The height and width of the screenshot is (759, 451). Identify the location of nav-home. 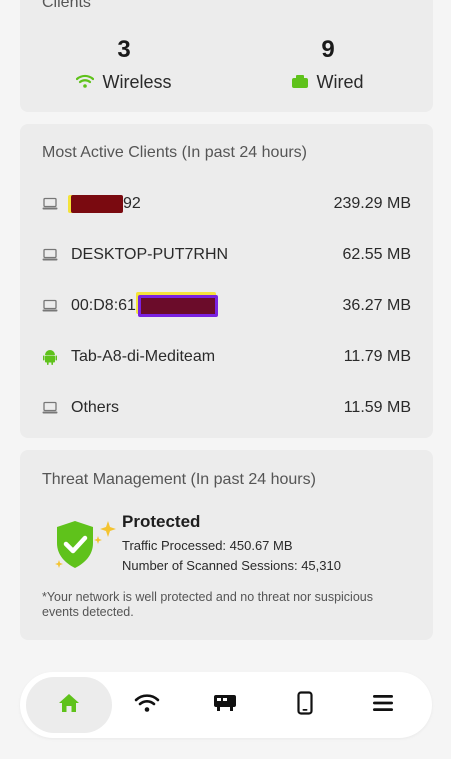
(69, 705).